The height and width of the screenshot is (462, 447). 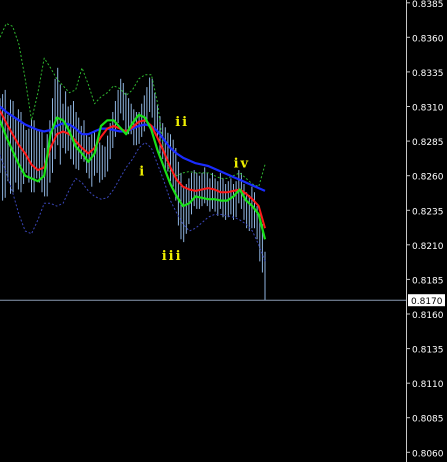 I want to click on price-axis-label: 0.8385, so click(x=428, y=5).